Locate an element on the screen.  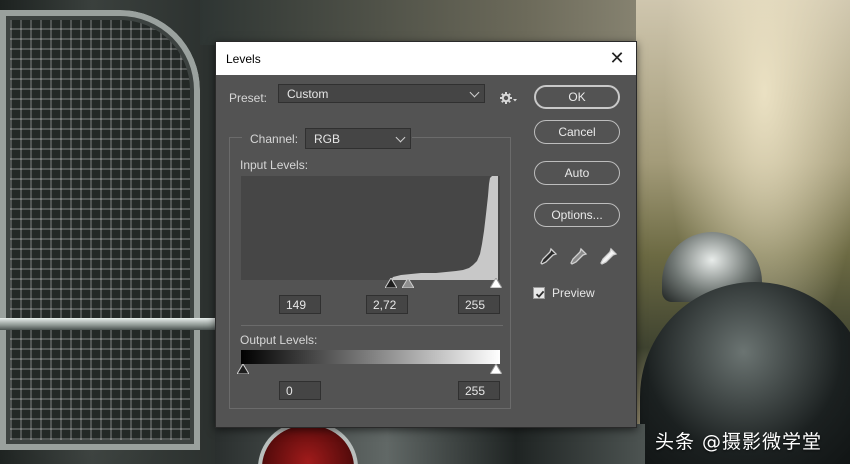
channel-label: Channel: is located at coordinates (274, 139).